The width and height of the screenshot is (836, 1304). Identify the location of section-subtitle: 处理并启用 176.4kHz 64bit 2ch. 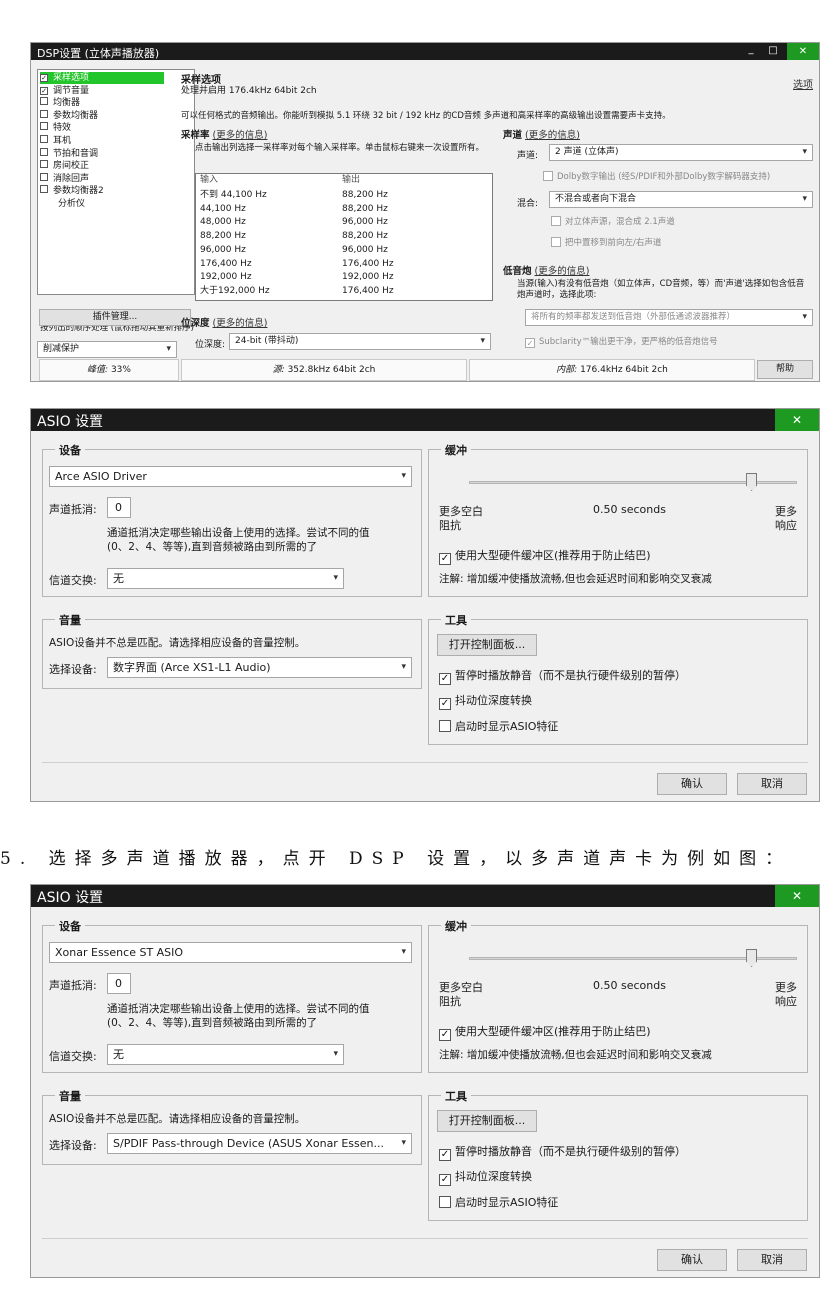
(249, 91).